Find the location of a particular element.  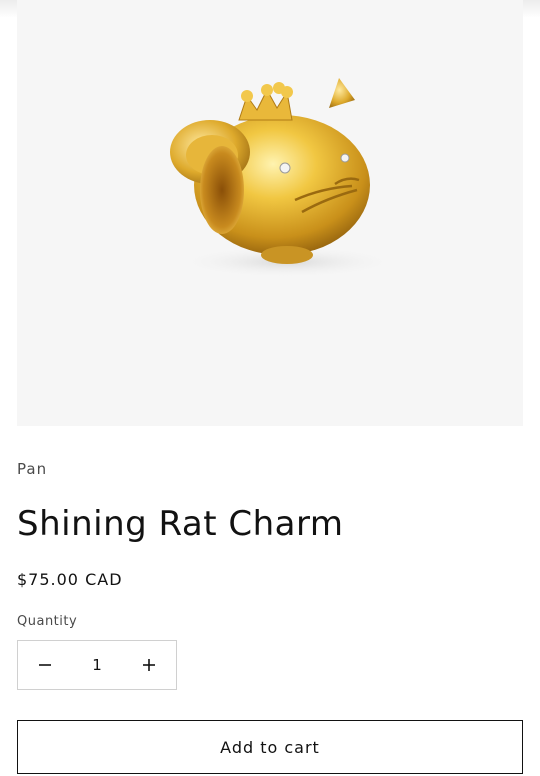

quantity-input: 1 is located at coordinates (97, 665).